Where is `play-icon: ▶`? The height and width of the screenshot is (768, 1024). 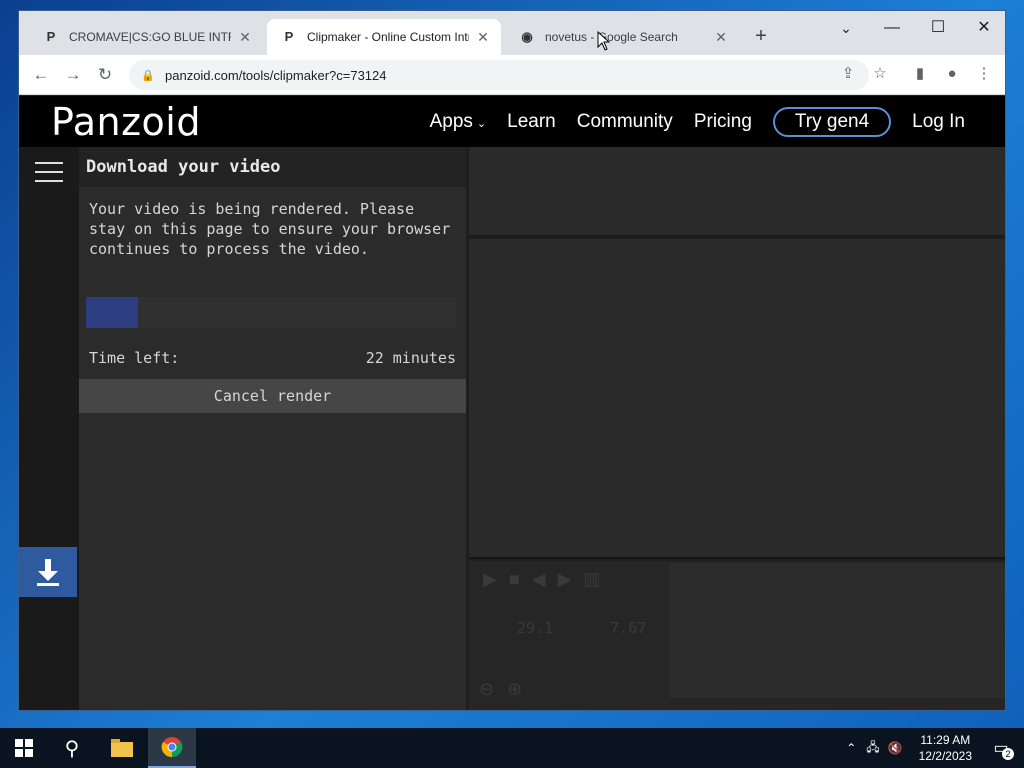
play-icon: ▶ is located at coordinates (490, 579).